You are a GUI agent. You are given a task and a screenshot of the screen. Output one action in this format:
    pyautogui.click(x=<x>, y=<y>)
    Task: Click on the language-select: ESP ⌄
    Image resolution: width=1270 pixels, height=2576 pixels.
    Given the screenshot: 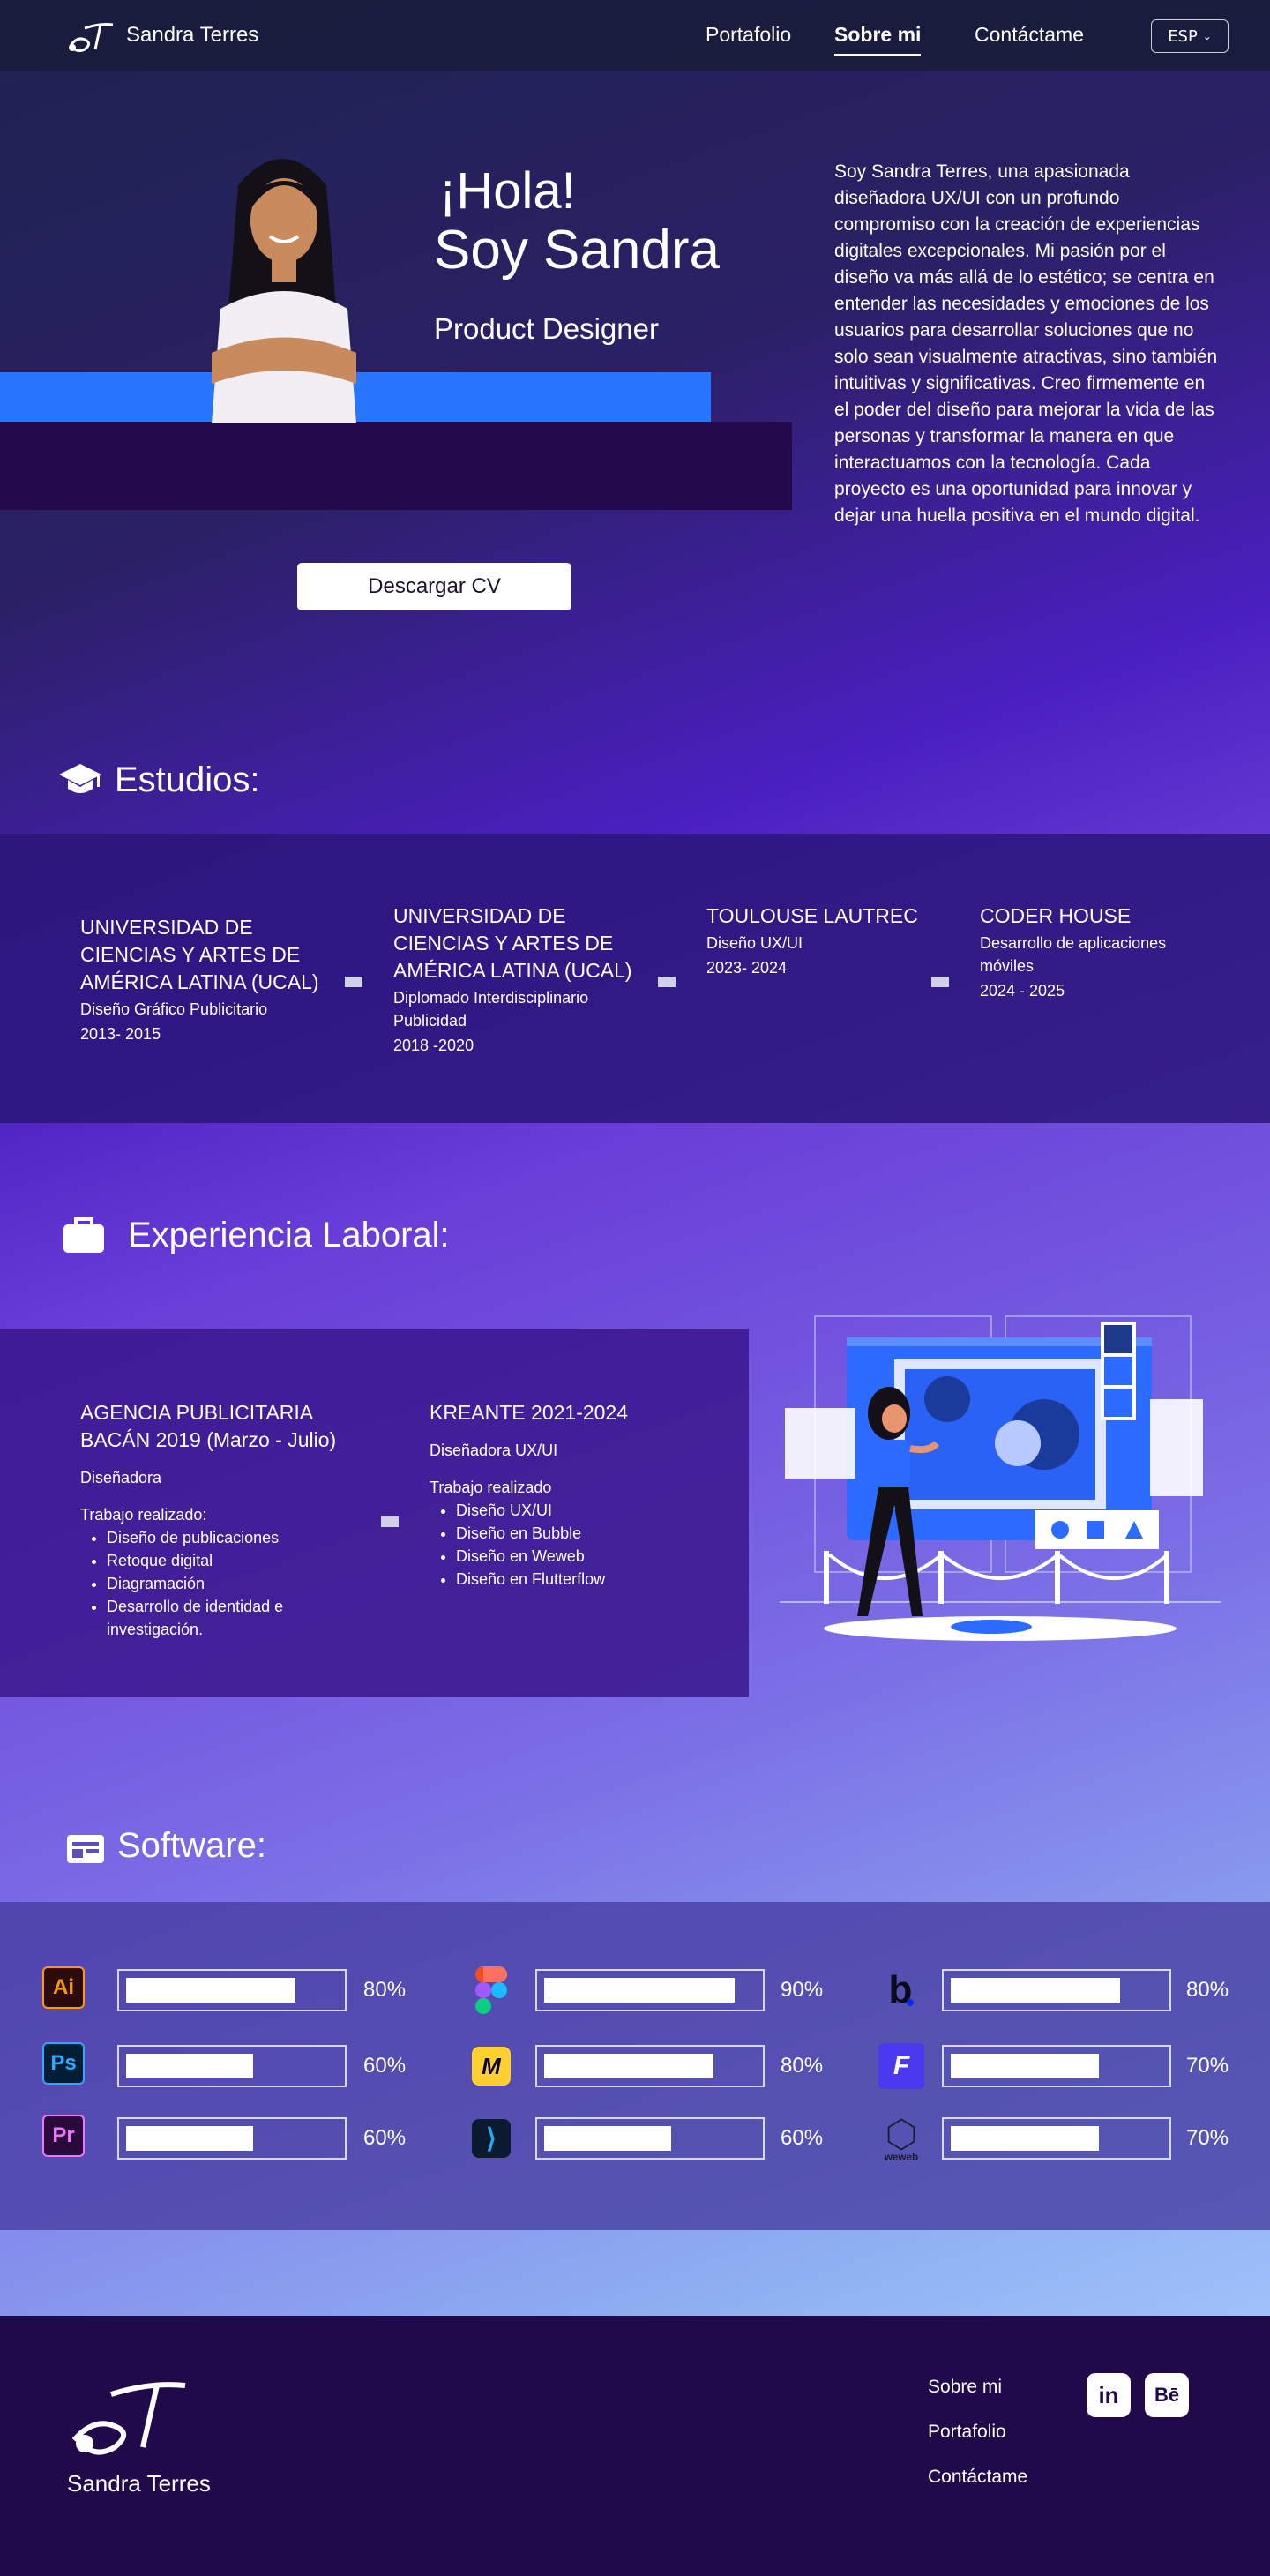 What is the action you would take?
    pyautogui.click(x=1190, y=36)
    